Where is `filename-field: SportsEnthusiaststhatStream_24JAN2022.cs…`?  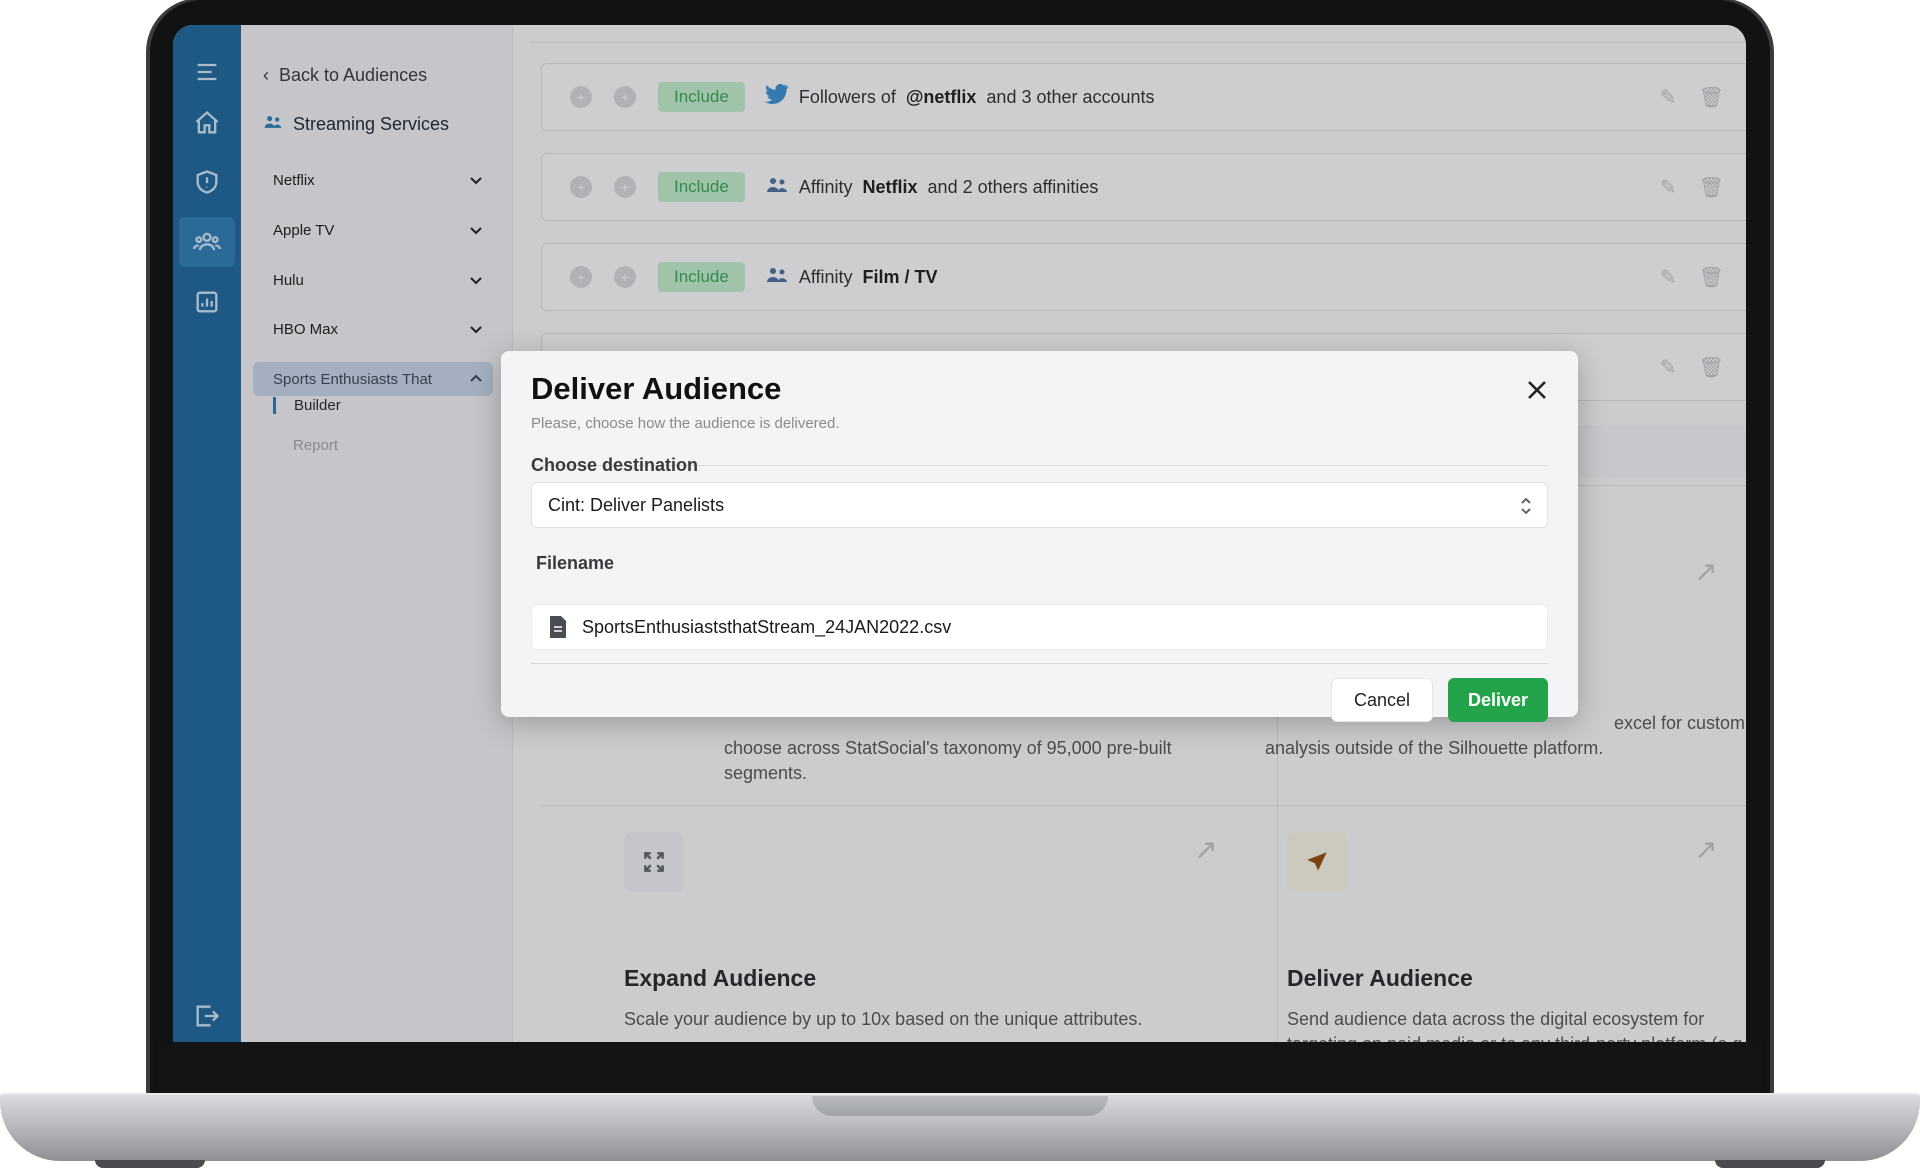 filename-field: SportsEnthusiaststhatStream_24JAN2022.cs… is located at coordinates (1039, 627).